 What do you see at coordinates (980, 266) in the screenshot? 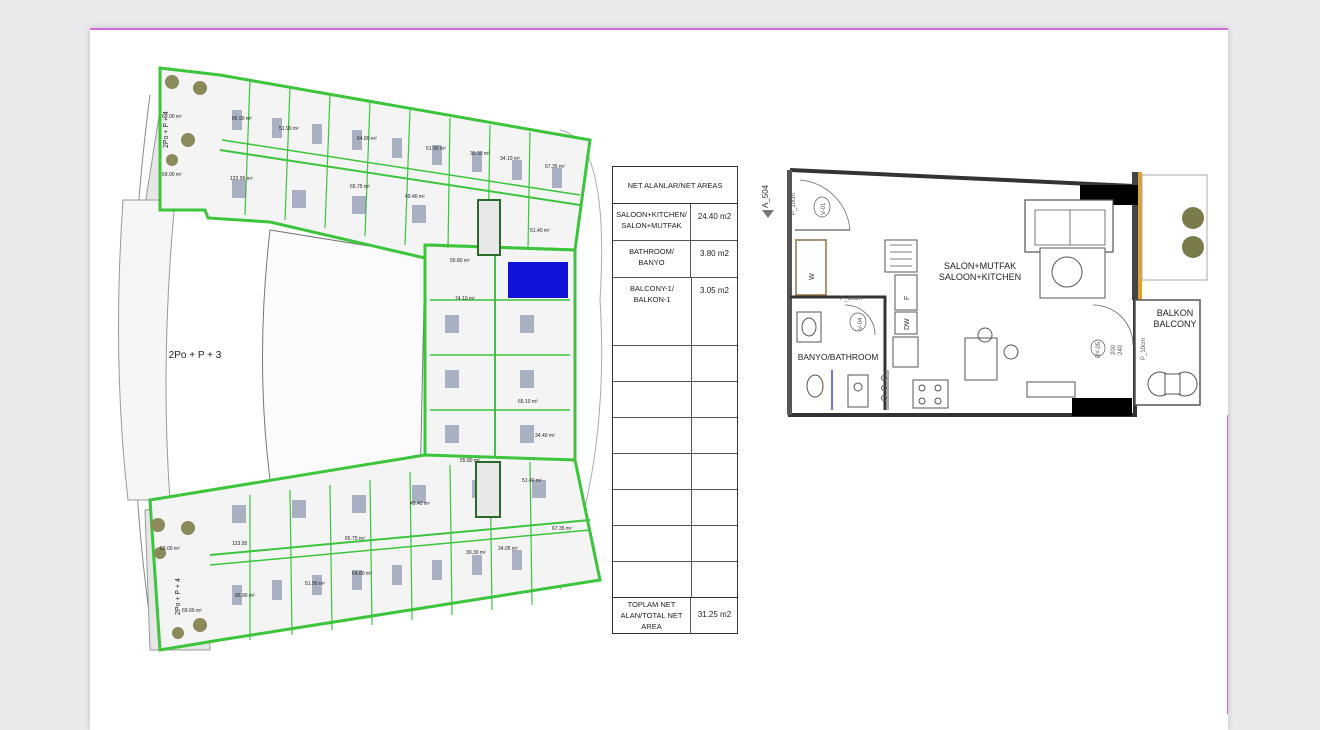
I see `room-living-label: SALON+MUTFAK` at bounding box center [980, 266].